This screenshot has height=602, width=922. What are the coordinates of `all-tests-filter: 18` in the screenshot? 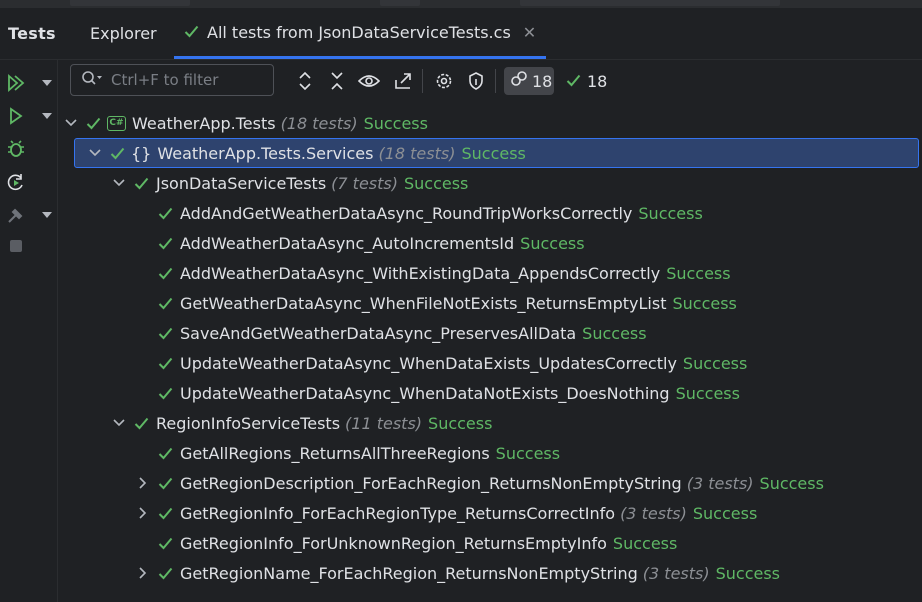 It's located at (529, 81).